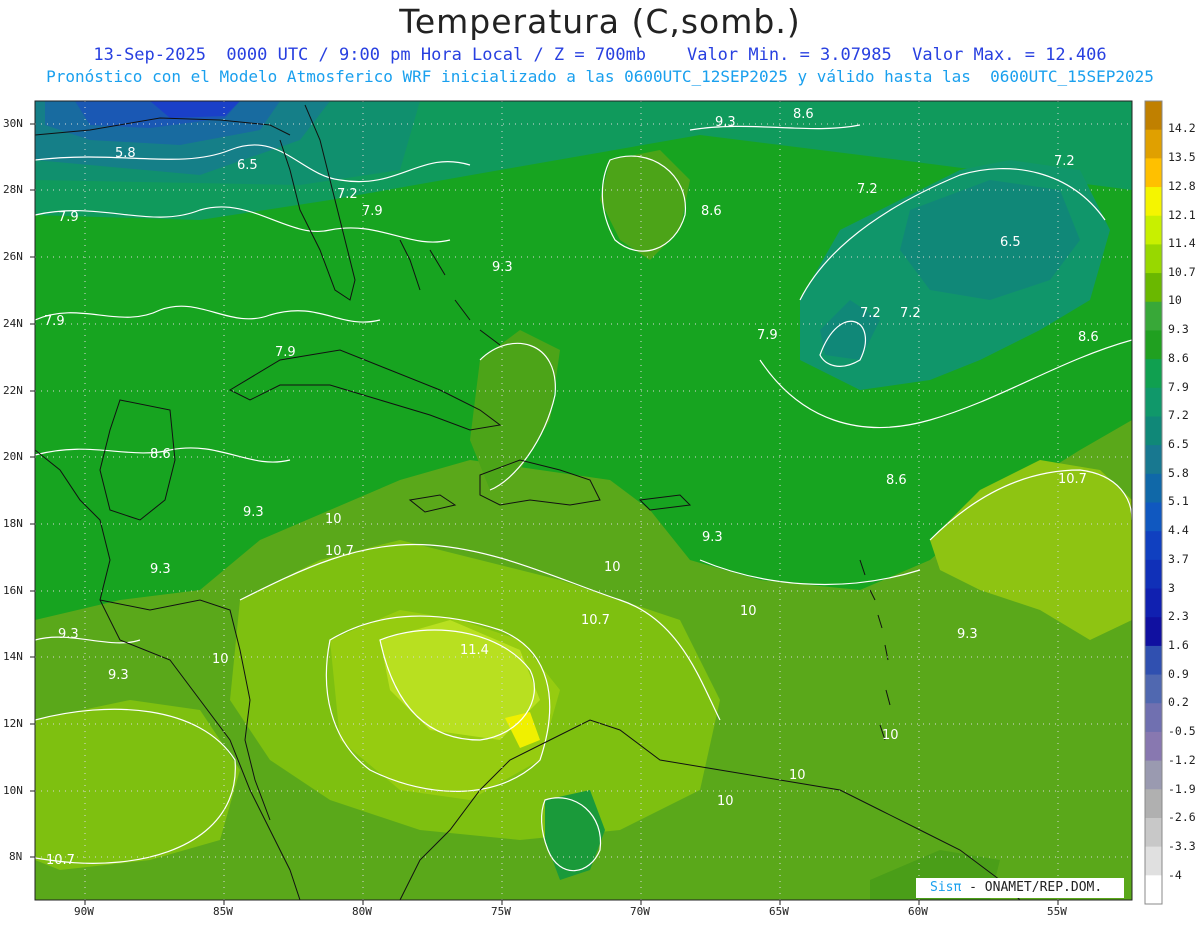 This screenshot has width=1200, height=927. Describe the element at coordinates (1182, 731) in the screenshot. I see `colorbar-label: -0.5` at that location.